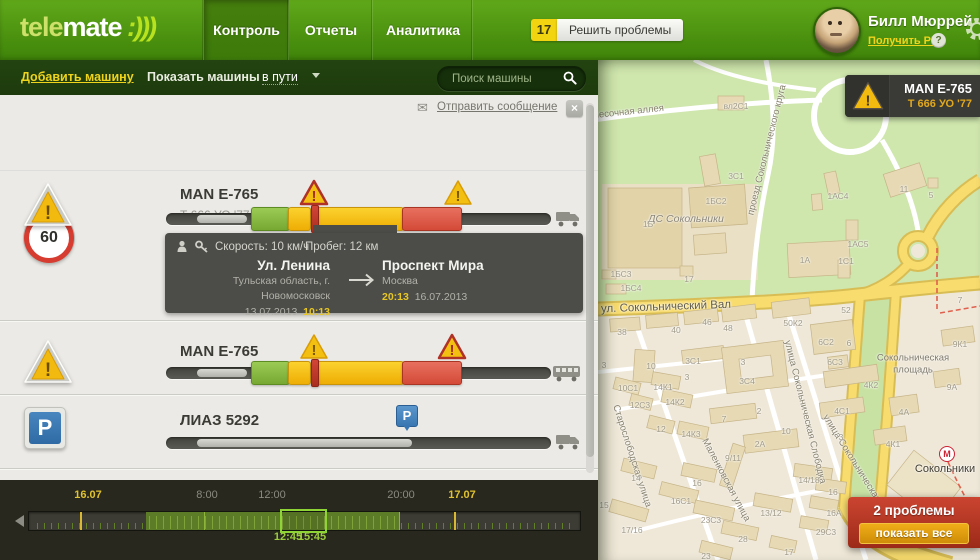  What do you see at coordinates (473, 30) in the screenshot?
I see `tab-divider` at bounding box center [473, 30].